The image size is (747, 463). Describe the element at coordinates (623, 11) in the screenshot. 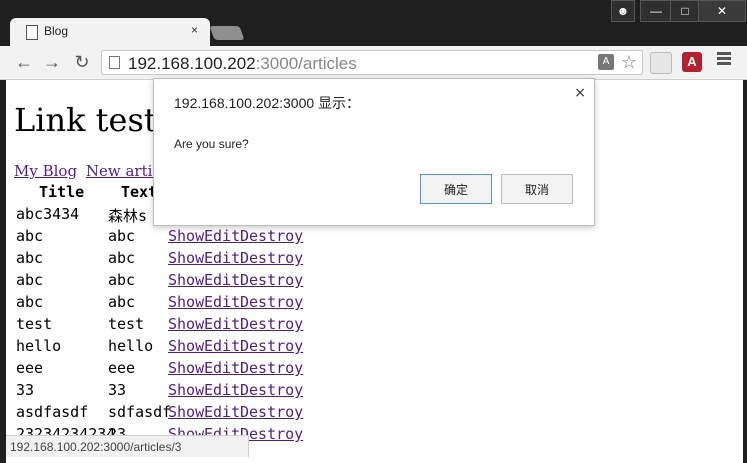

I see `user-icon: ☻` at that location.